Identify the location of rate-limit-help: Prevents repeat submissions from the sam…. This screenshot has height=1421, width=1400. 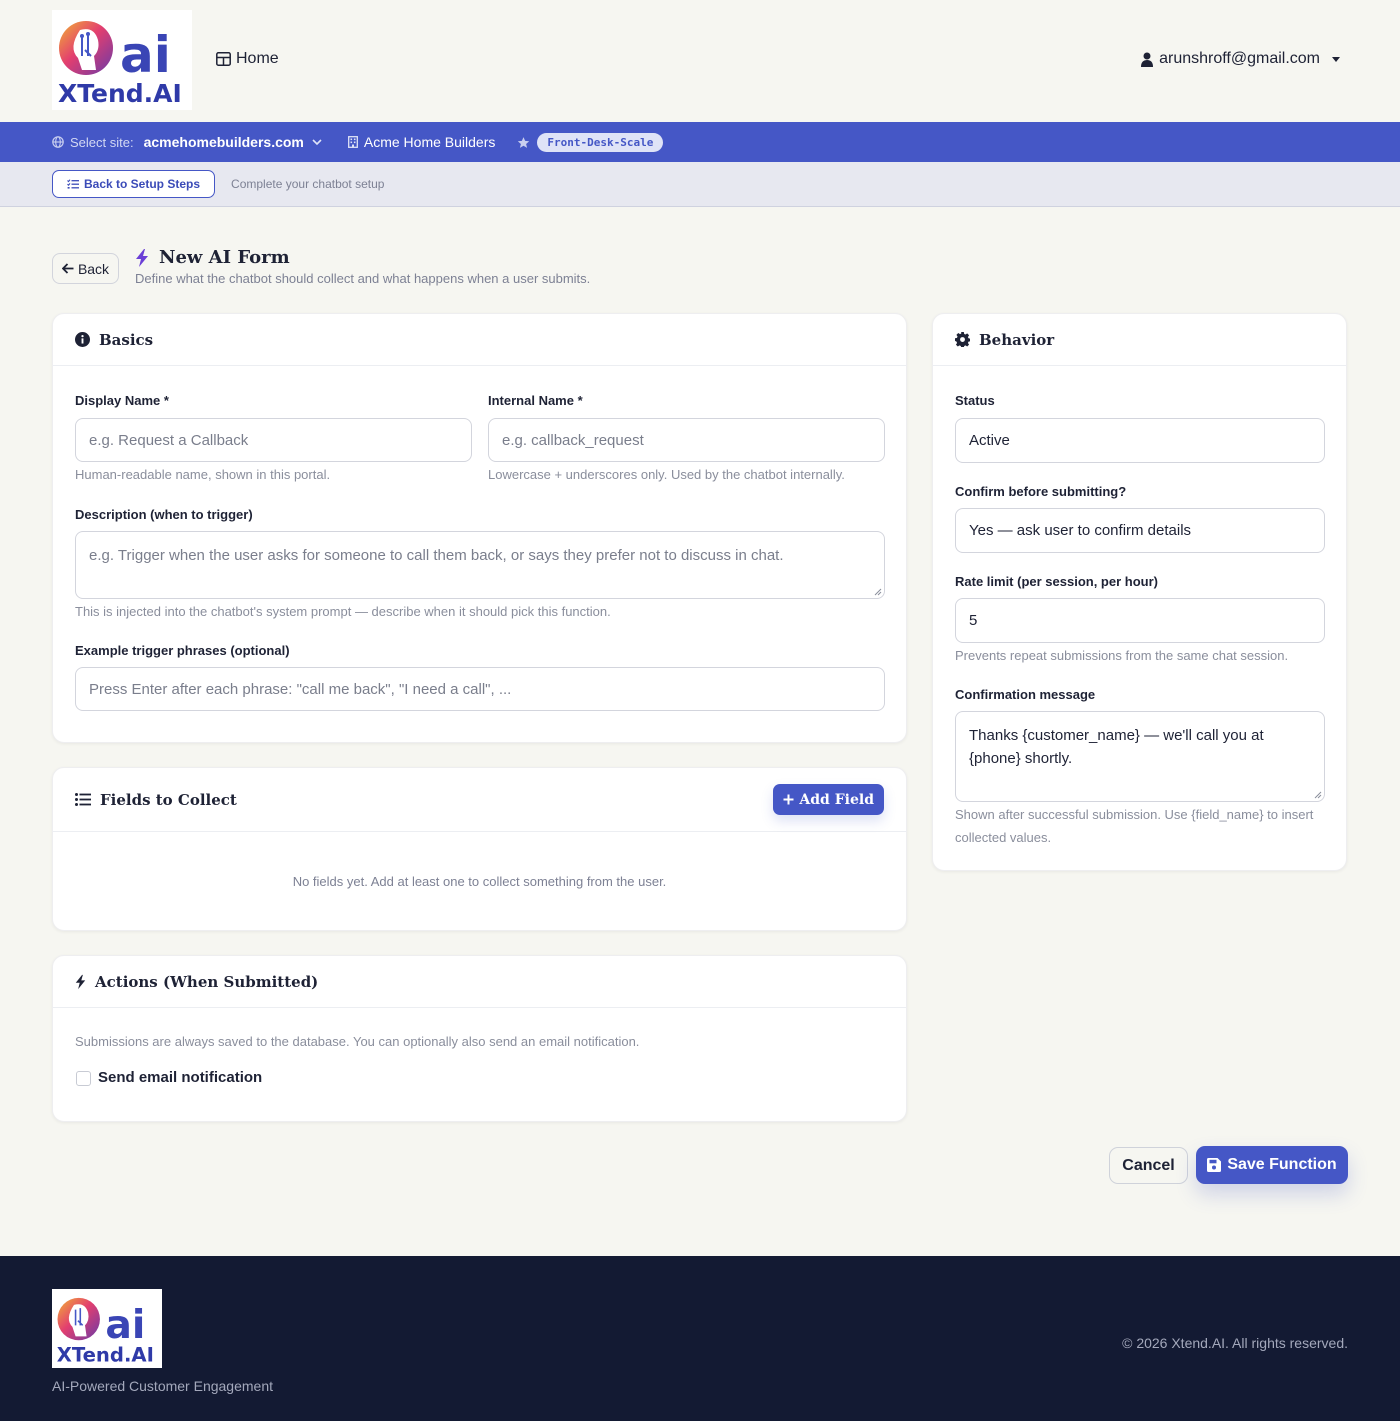
(1122, 655).